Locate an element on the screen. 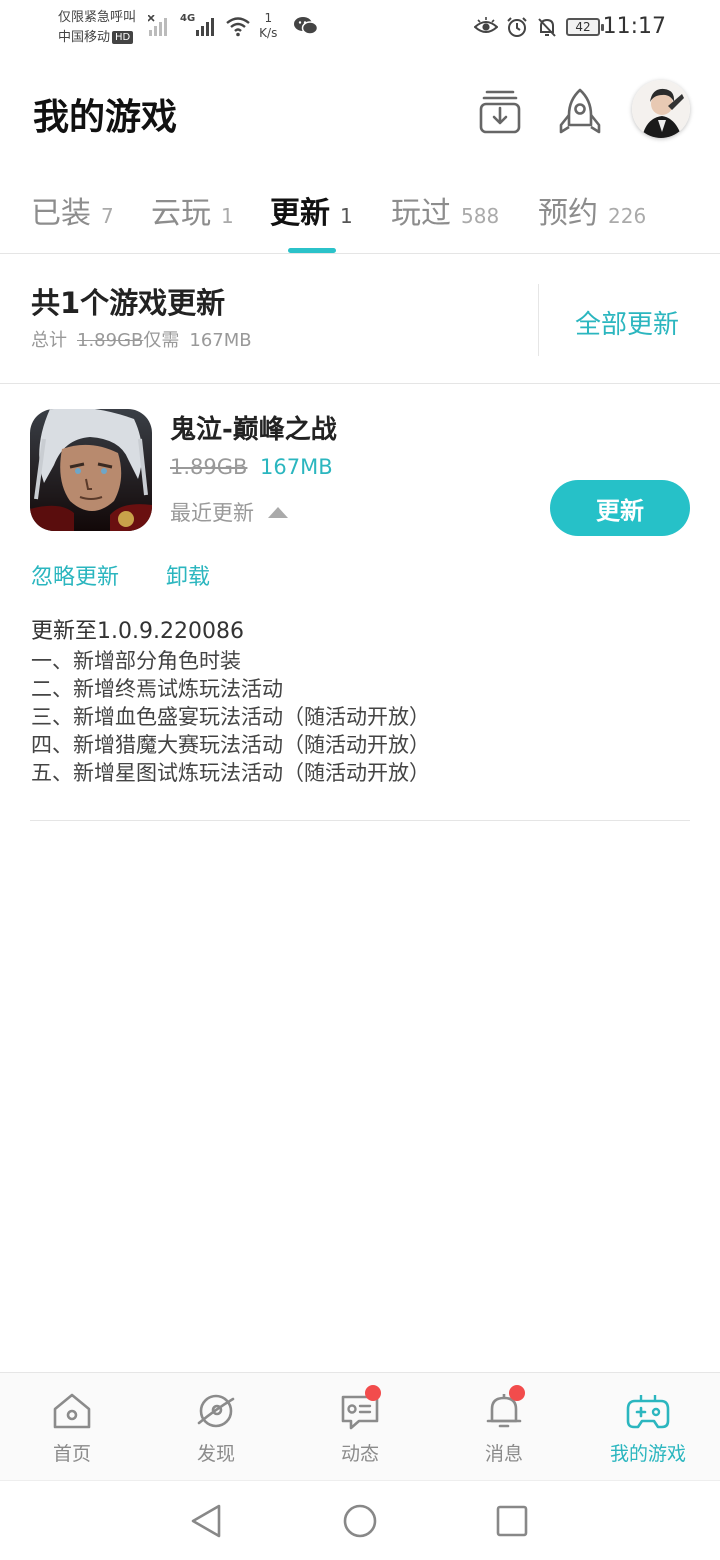  battery-indicator: 42 is located at coordinates (585, 27).